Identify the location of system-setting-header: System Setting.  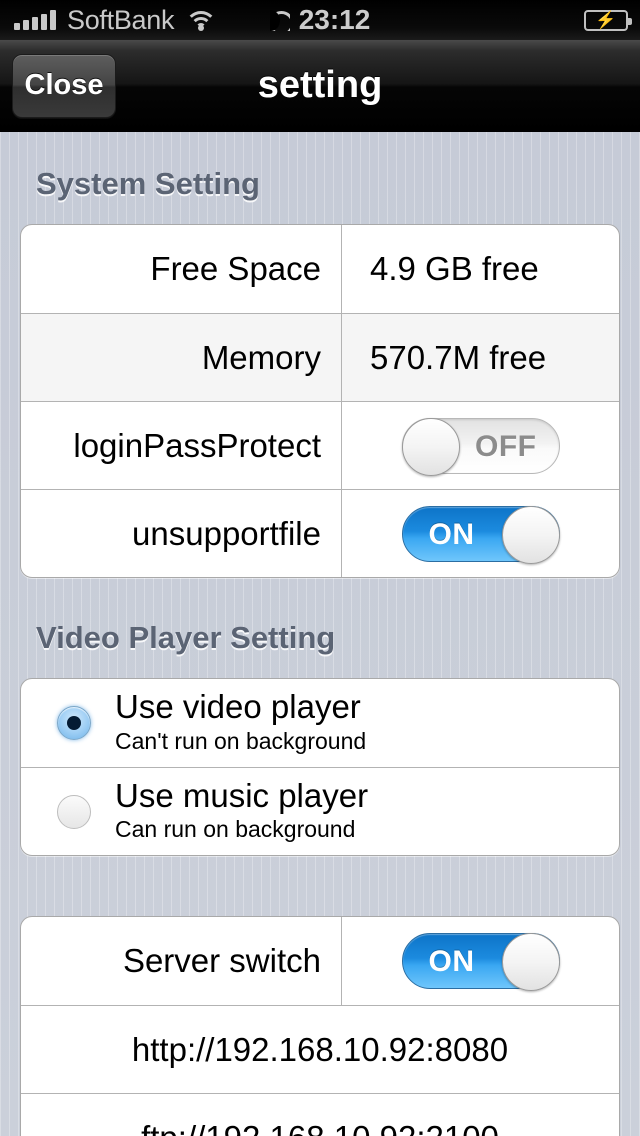
(148, 183).